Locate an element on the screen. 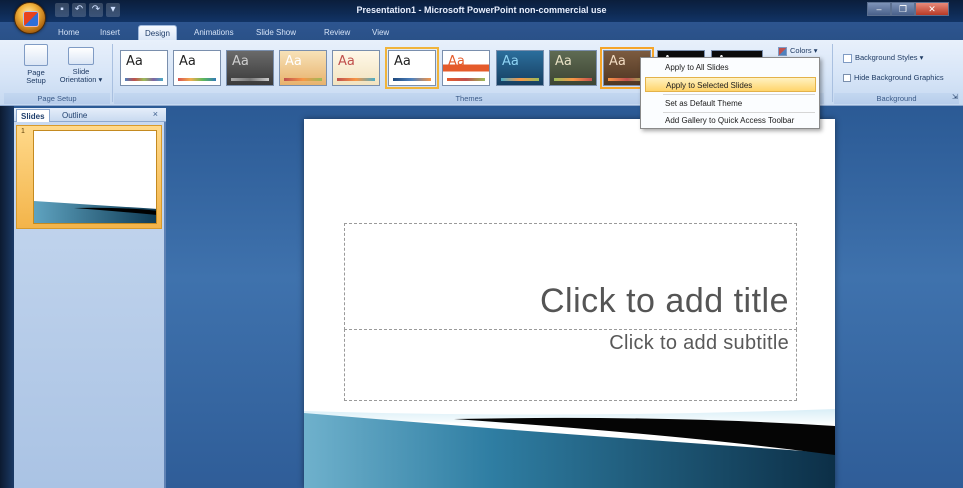 The image size is (963, 488). theme-thumbnail-2: Aa is located at coordinates (197, 68).